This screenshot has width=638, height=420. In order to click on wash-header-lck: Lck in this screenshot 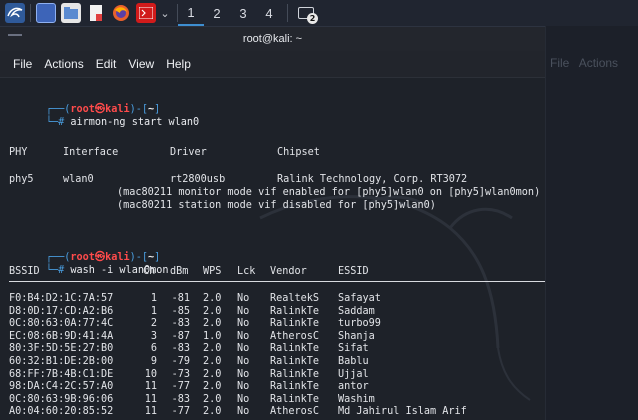, I will do `click(246, 271)`.